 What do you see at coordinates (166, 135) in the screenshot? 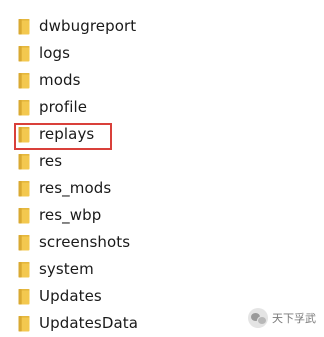
I see `folder-item-replays: replays` at bounding box center [166, 135].